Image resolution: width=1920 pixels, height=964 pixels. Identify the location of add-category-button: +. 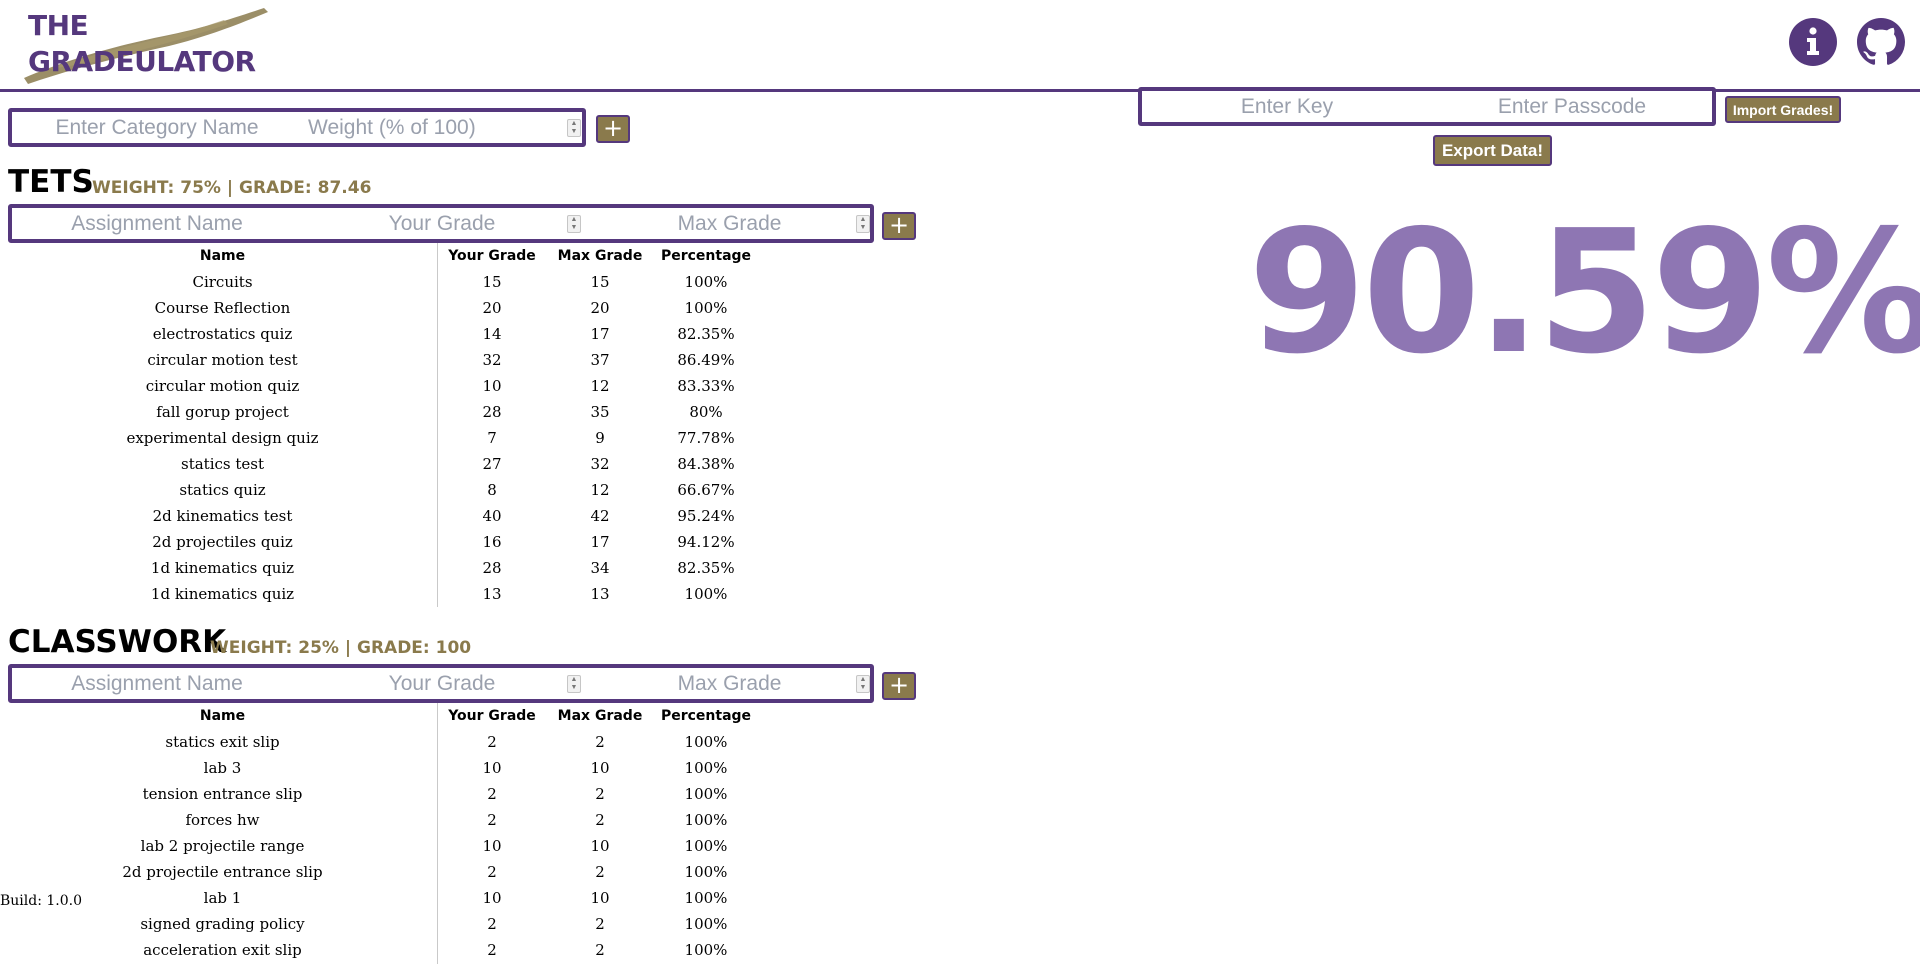
(613, 129).